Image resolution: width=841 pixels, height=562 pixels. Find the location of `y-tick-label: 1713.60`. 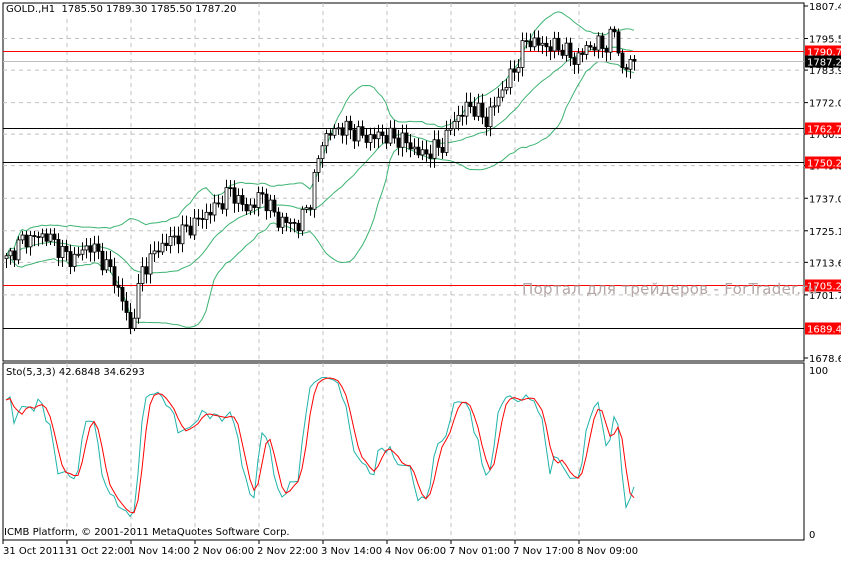

y-tick-label: 1713.60 is located at coordinates (825, 263).